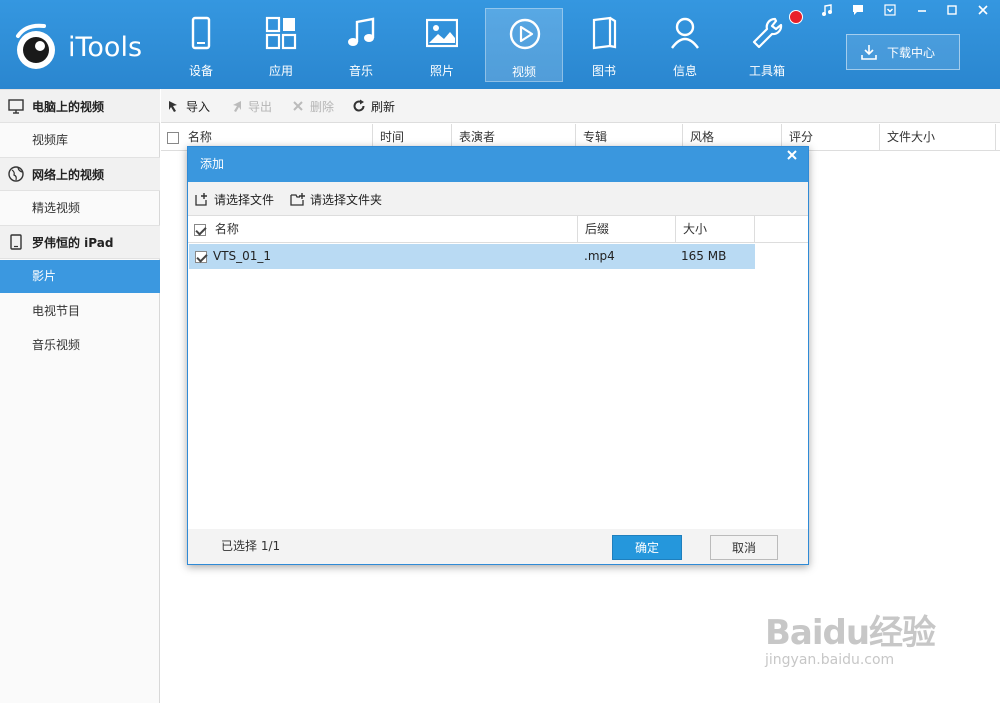  Describe the element at coordinates (360, 71) in the screenshot. I see `nav-tab-label: 音乐` at that location.